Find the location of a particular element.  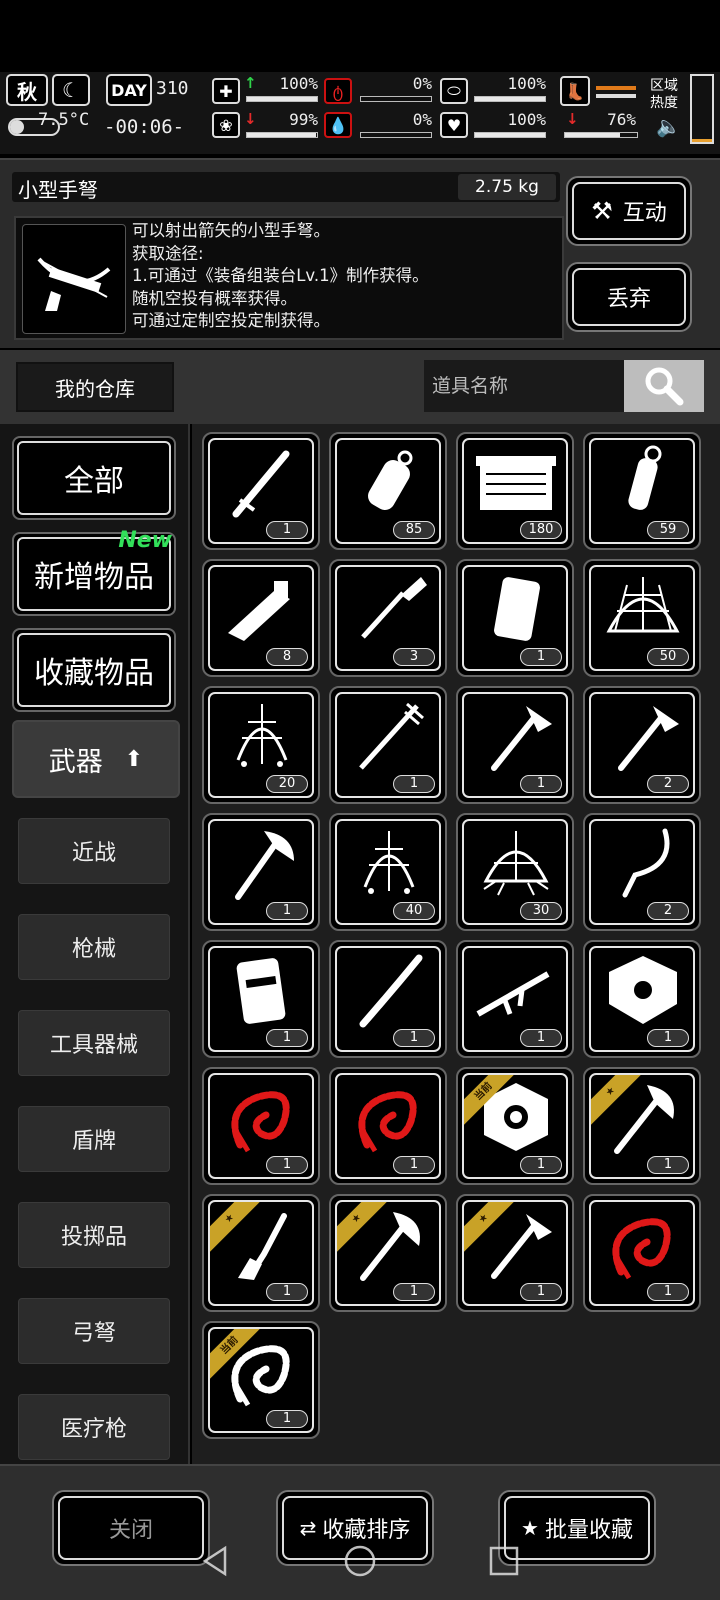

category-favorites-face: 收藏物品 is located at coordinates (94, 670).